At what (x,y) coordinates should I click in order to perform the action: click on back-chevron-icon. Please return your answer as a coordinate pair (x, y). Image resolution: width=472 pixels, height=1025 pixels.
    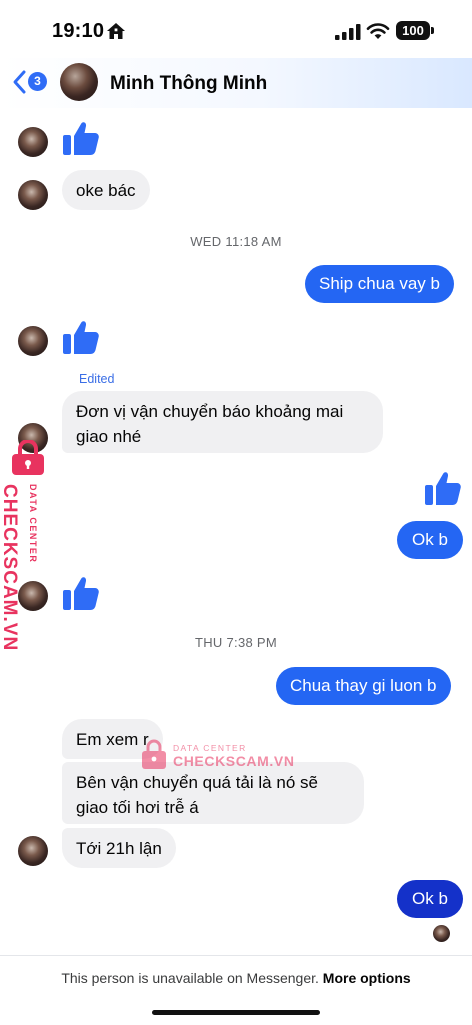
    Looking at the image, I should click on (20, 82).